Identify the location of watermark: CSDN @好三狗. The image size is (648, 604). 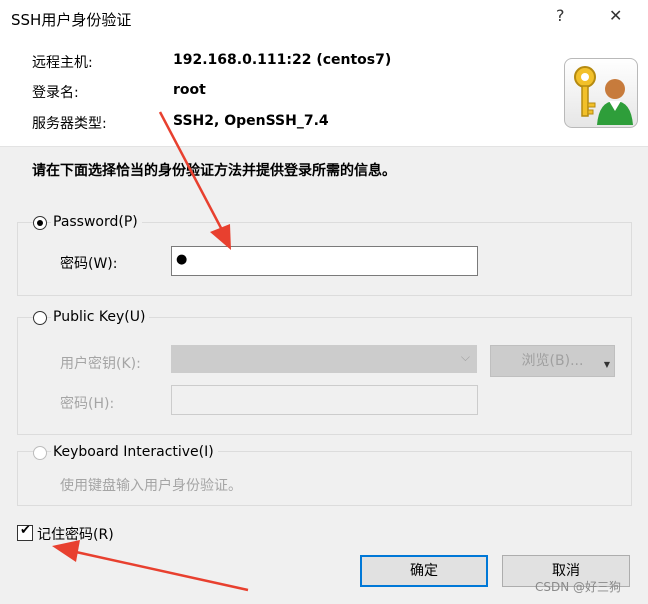
(578, 587).